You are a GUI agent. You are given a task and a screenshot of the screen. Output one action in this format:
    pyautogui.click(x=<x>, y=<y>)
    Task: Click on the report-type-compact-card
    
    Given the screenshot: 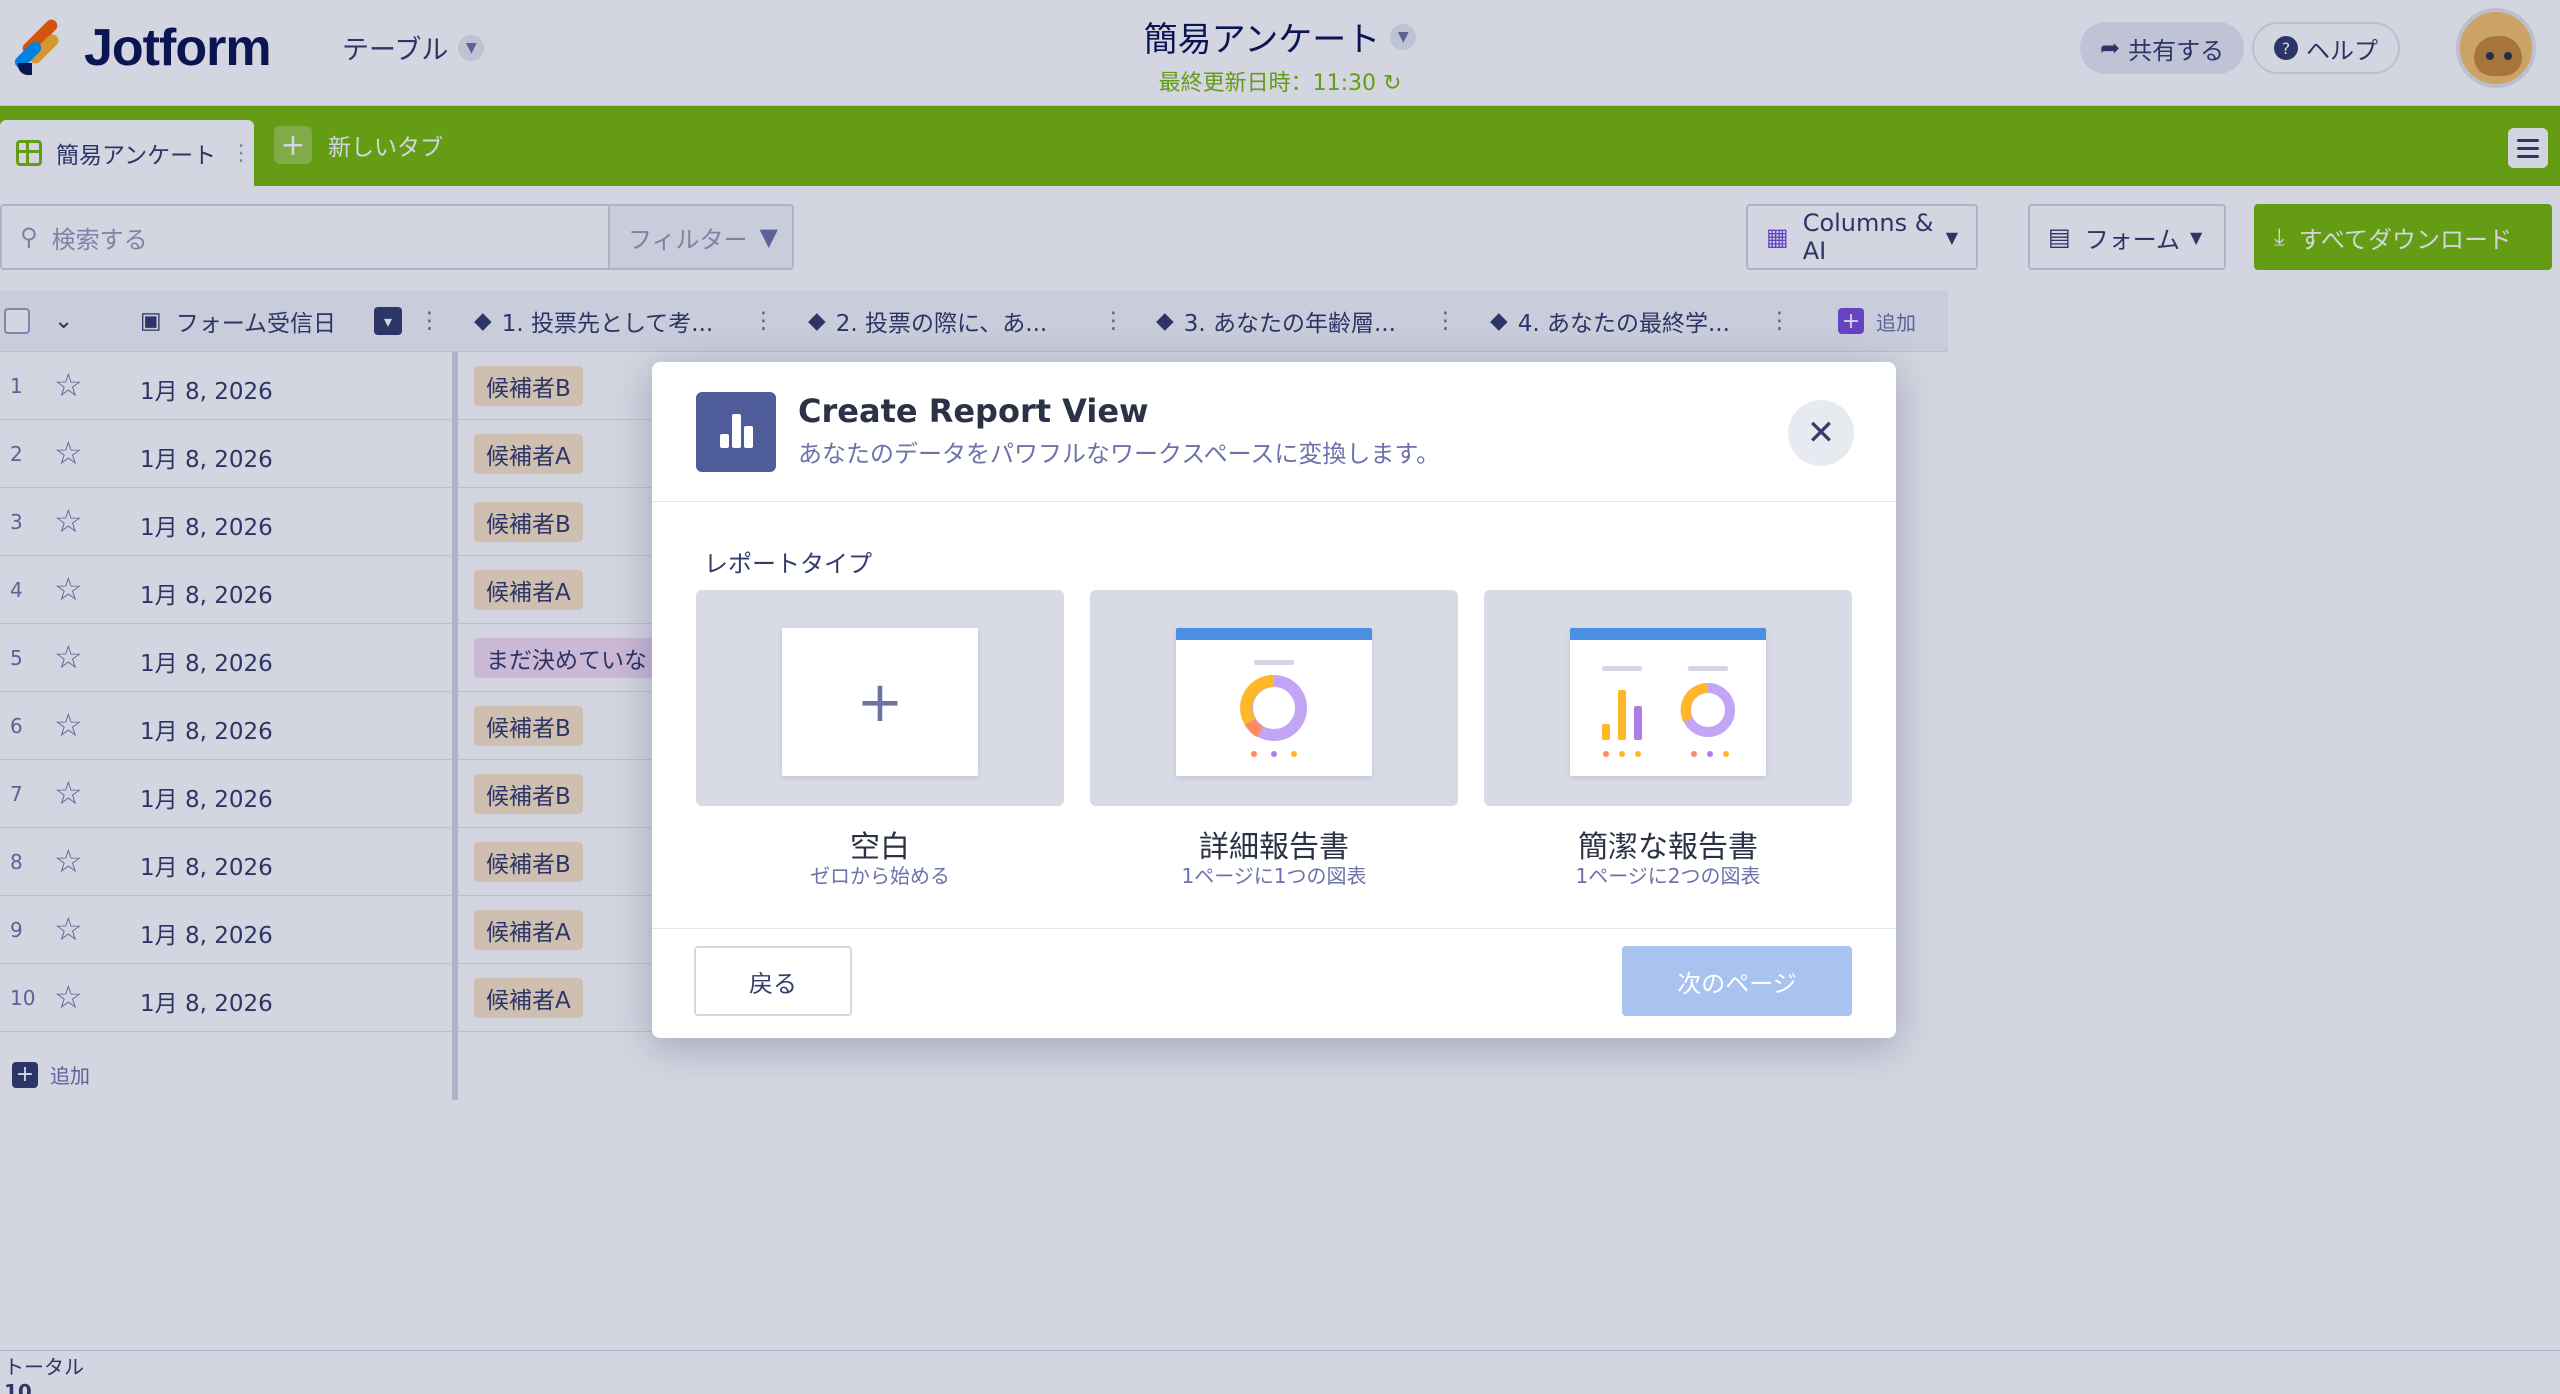 What is the action you would take?
    pyautogui.click(x=1668, y=698)
    